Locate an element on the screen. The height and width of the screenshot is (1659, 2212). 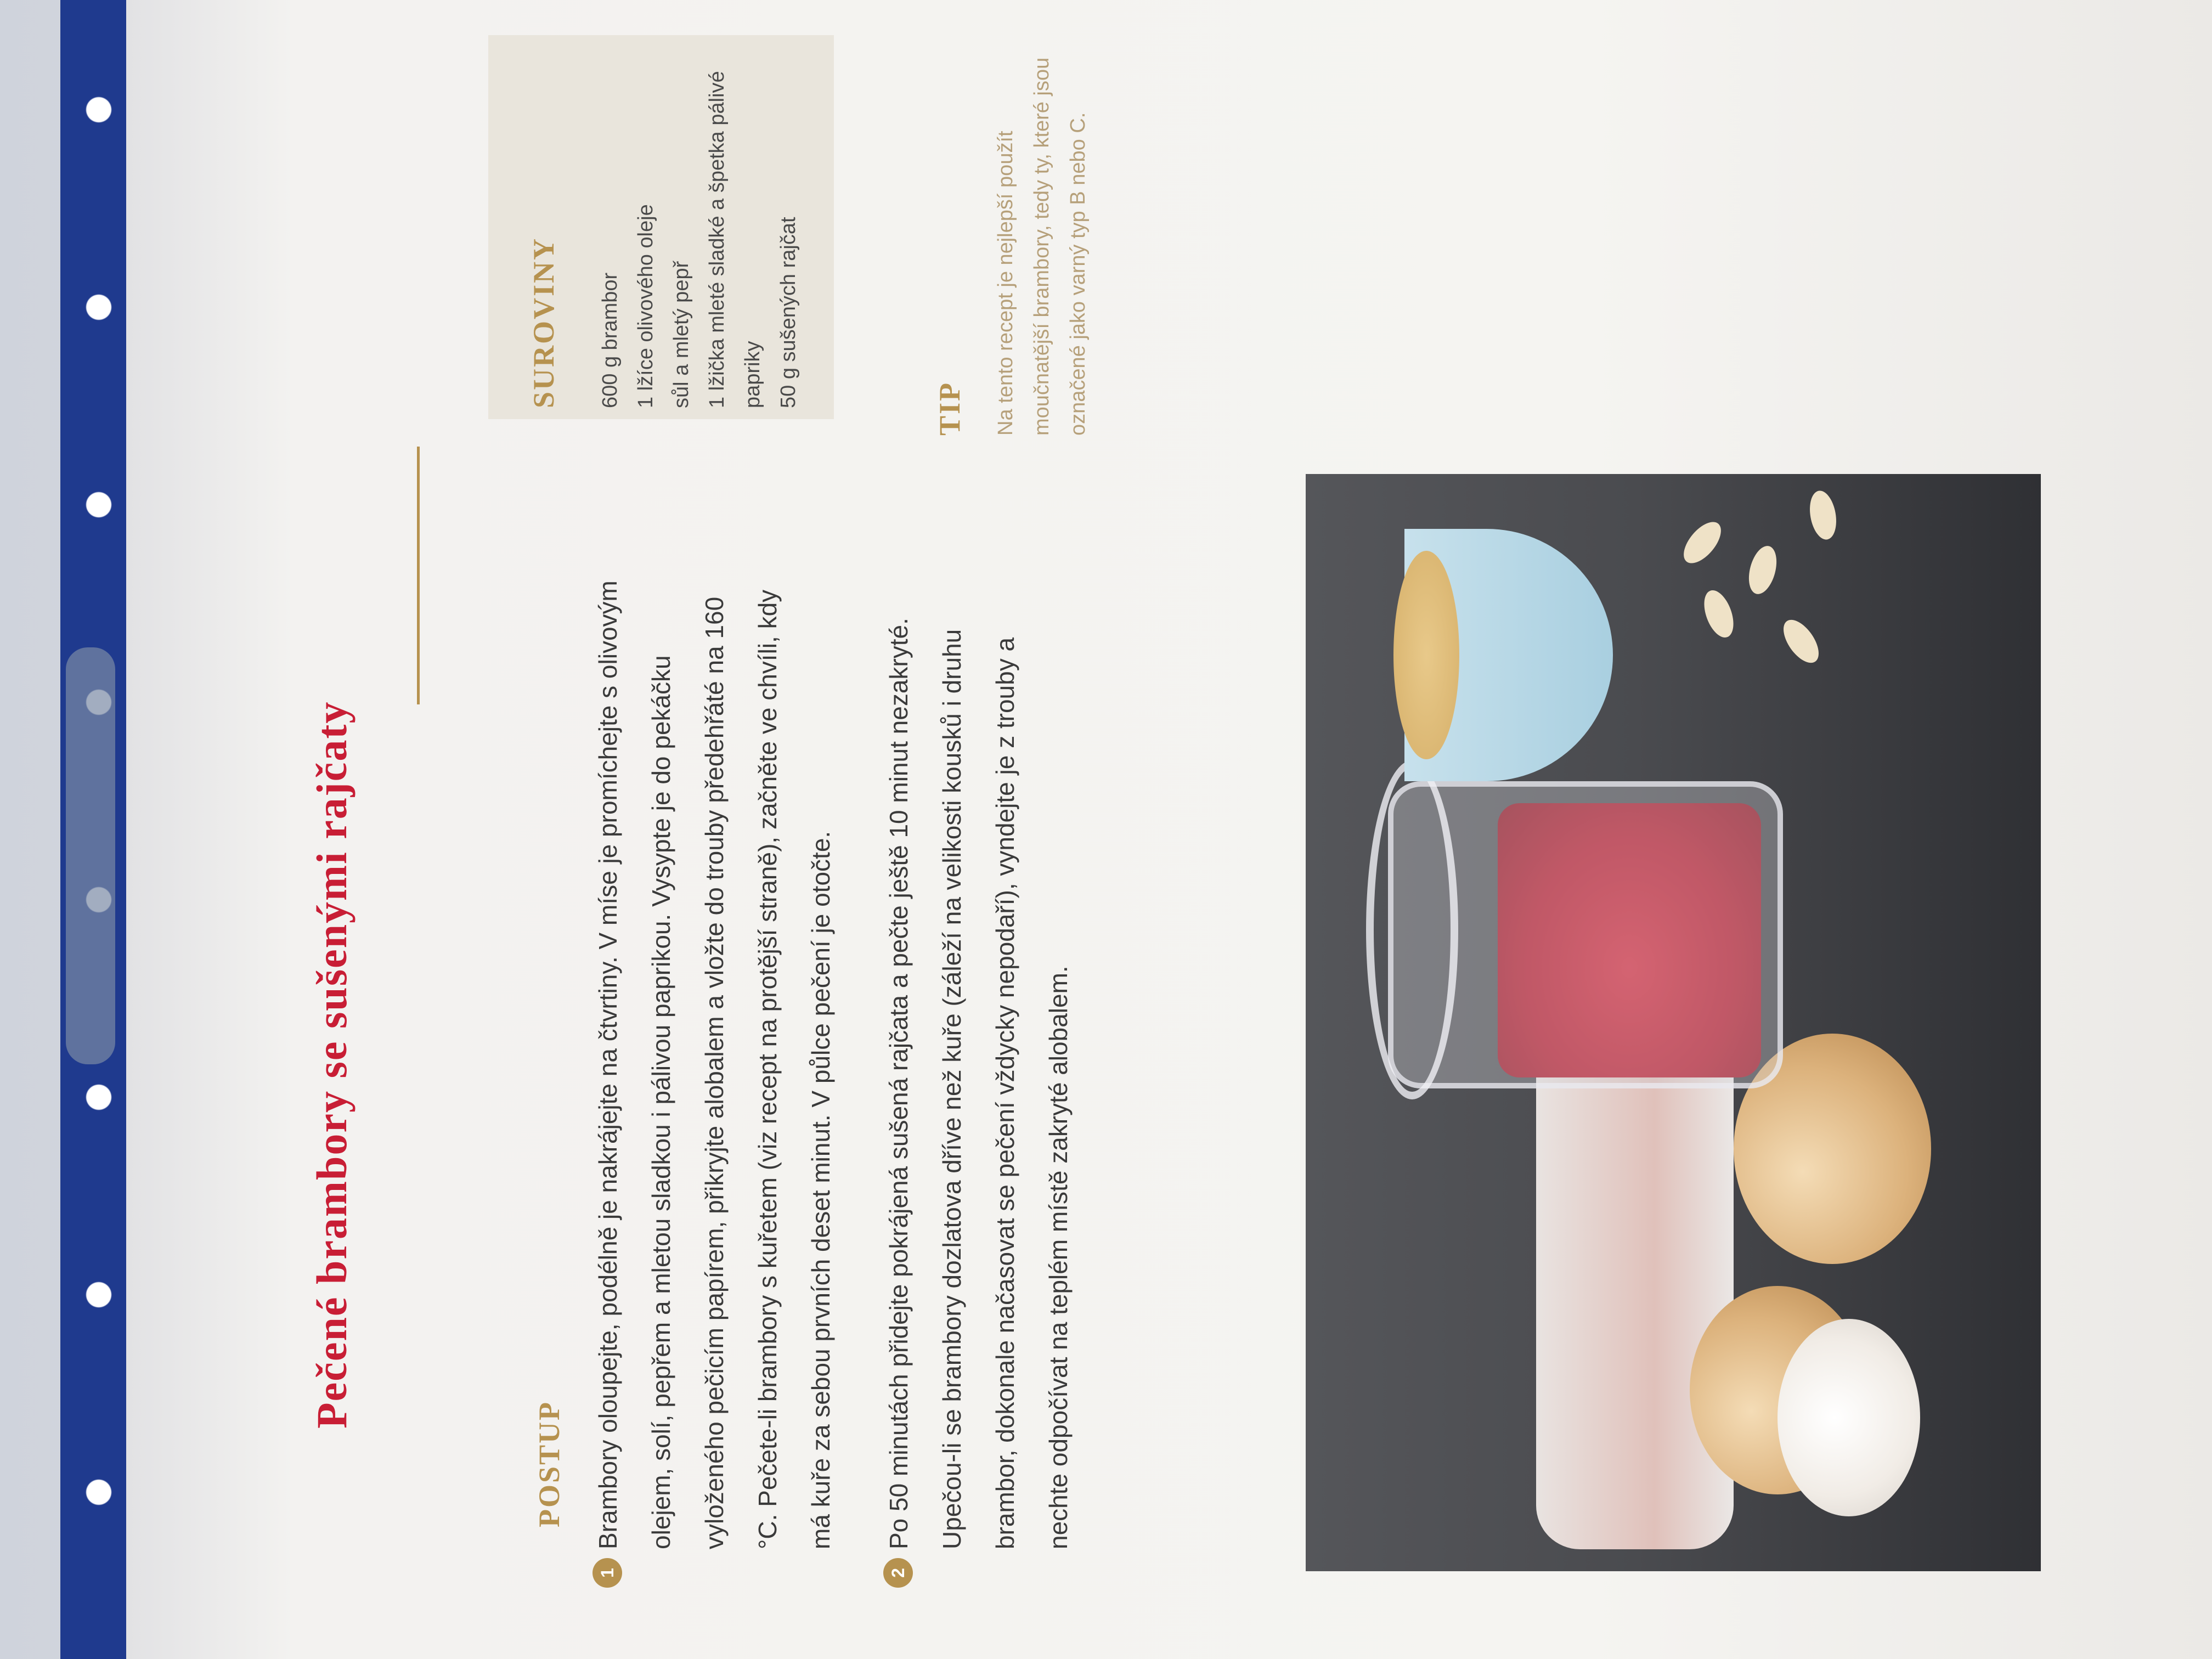
ingredient-item: 600 g brambor is located at coordinates (610, 340).